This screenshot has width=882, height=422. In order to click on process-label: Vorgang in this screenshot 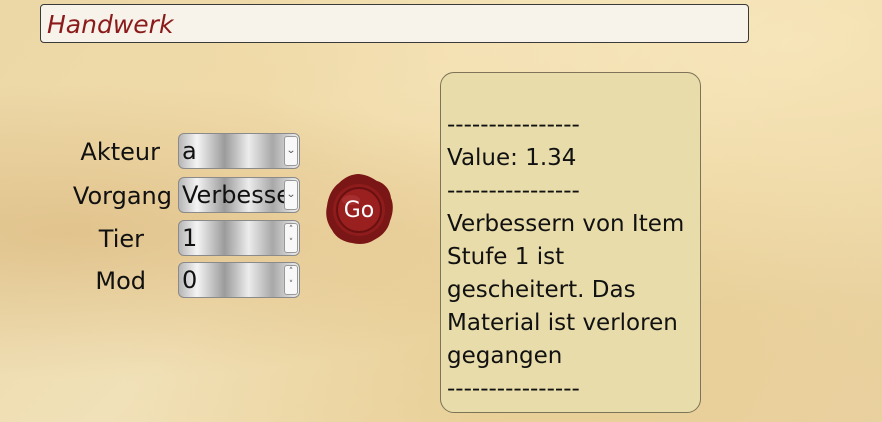, I will do `click(122, 196)`.